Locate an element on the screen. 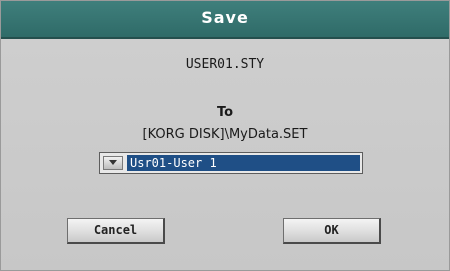 The image size is (450, 271). file-name: USER01.STY is located at coordinates (225, 64).